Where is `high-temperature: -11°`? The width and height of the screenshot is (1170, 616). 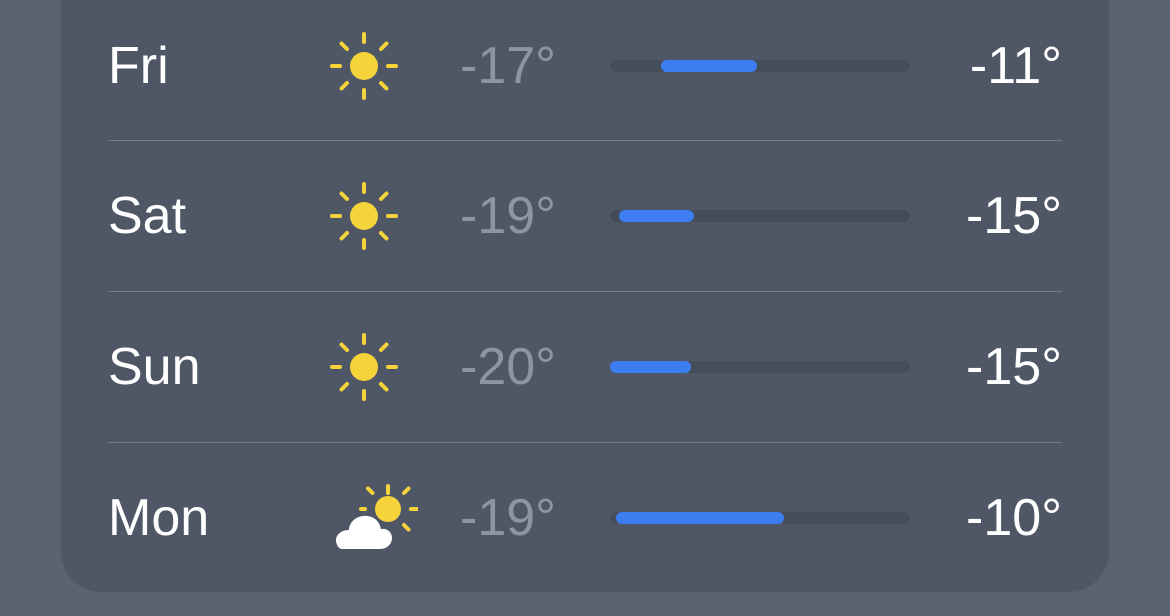 high-temperature: -11° is located at coordinates (1015, 66).